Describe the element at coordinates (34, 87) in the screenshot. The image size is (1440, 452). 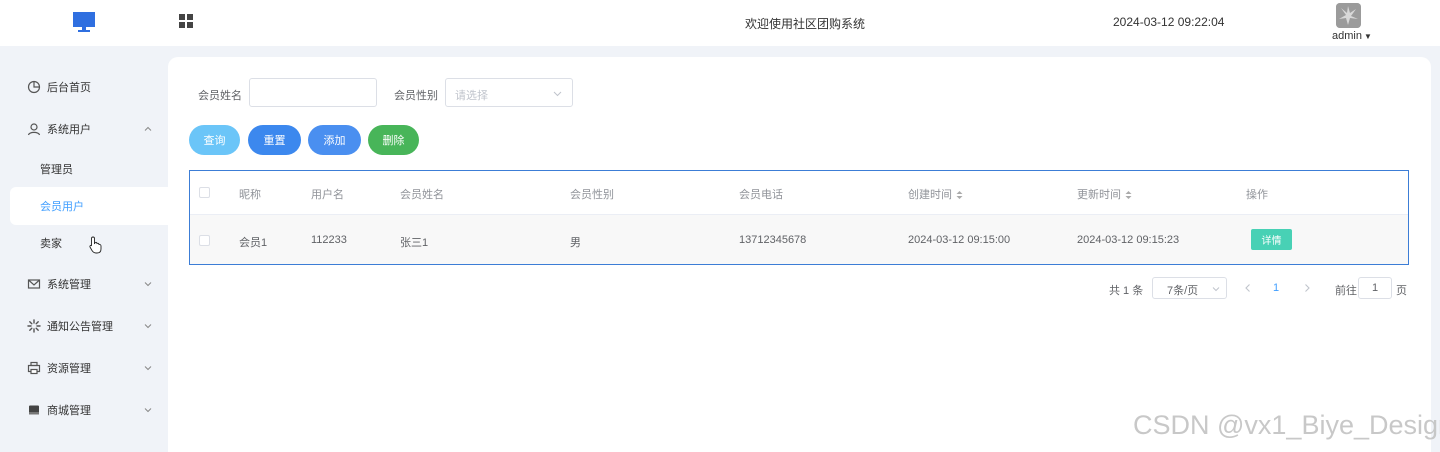
I see `pie-chart-icon` at that location.